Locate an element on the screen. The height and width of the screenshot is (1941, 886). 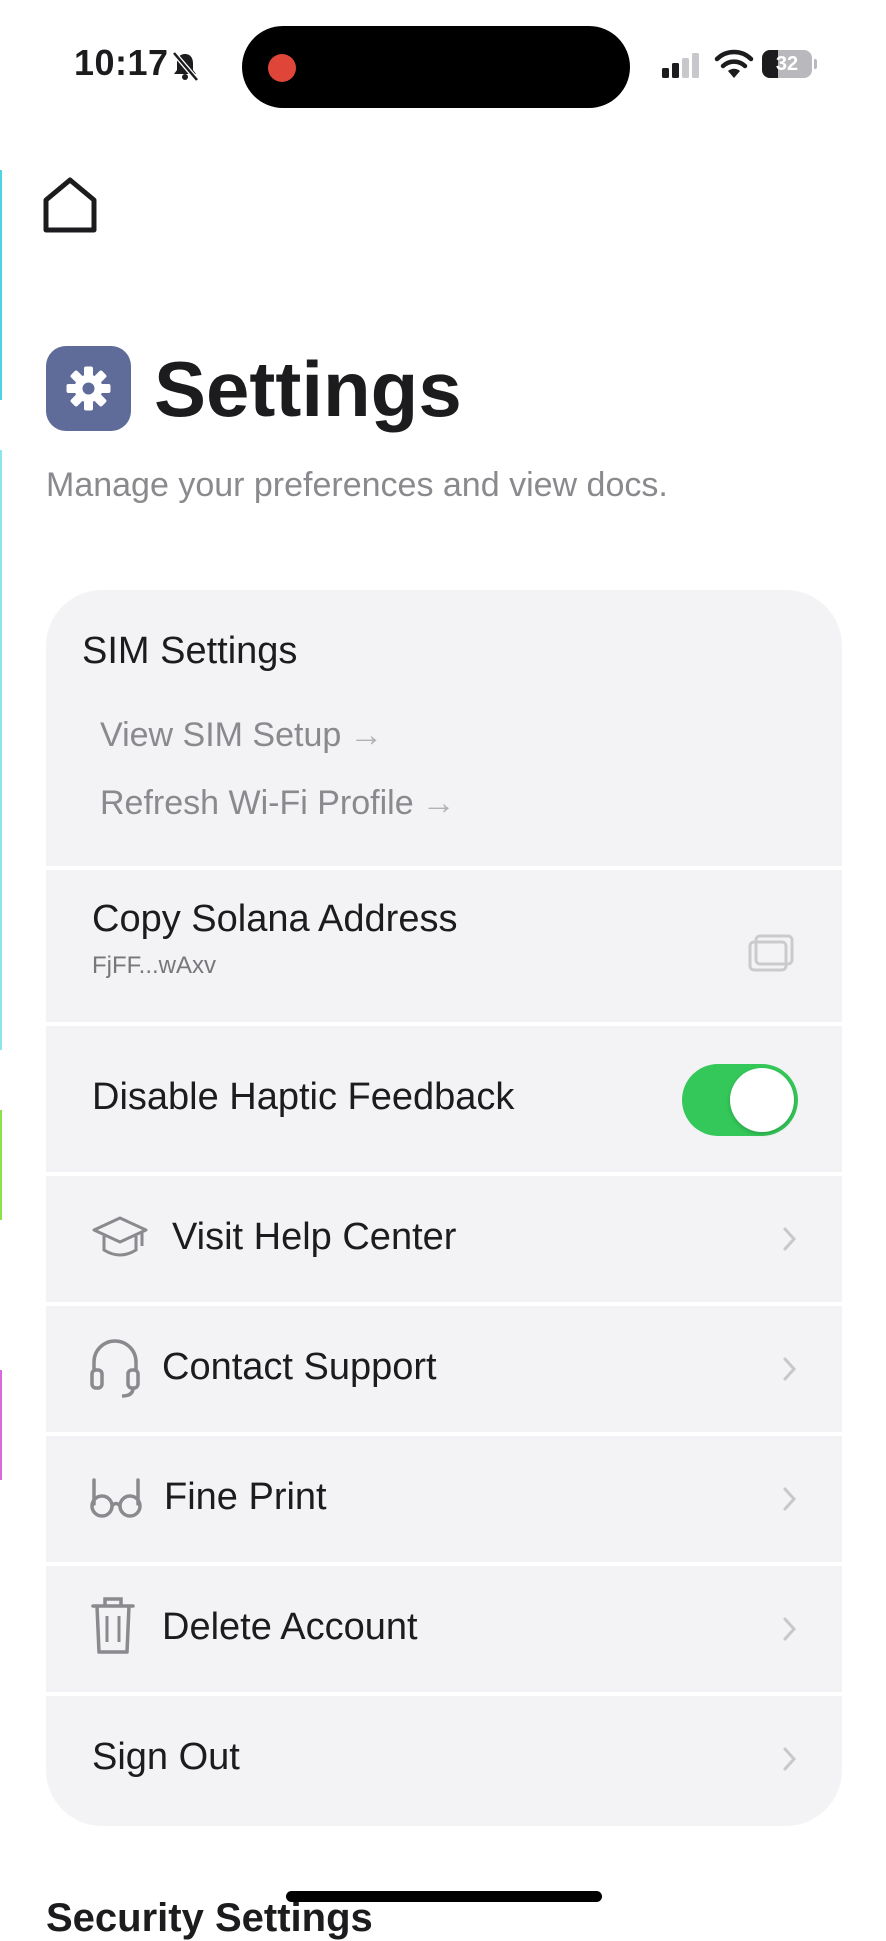
status-time: 10:17 is located at coordinates (121, 62).